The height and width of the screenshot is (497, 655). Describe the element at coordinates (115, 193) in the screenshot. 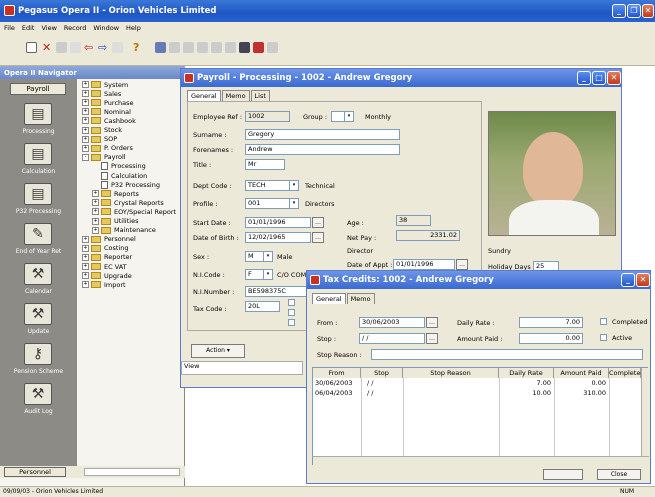

I see `tree-item: + Reports` at that location.